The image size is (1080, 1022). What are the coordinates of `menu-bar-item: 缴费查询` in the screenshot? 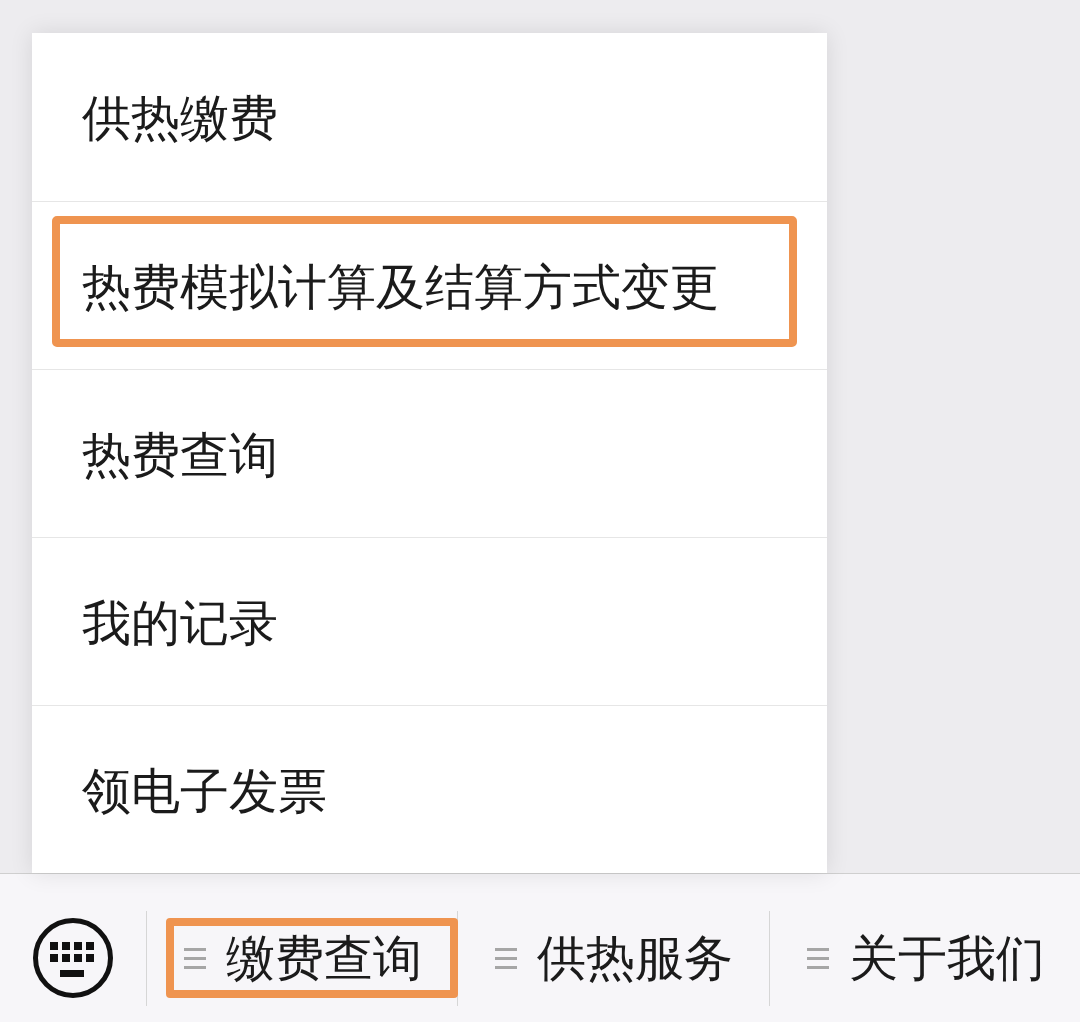 It's located at (312, 958).